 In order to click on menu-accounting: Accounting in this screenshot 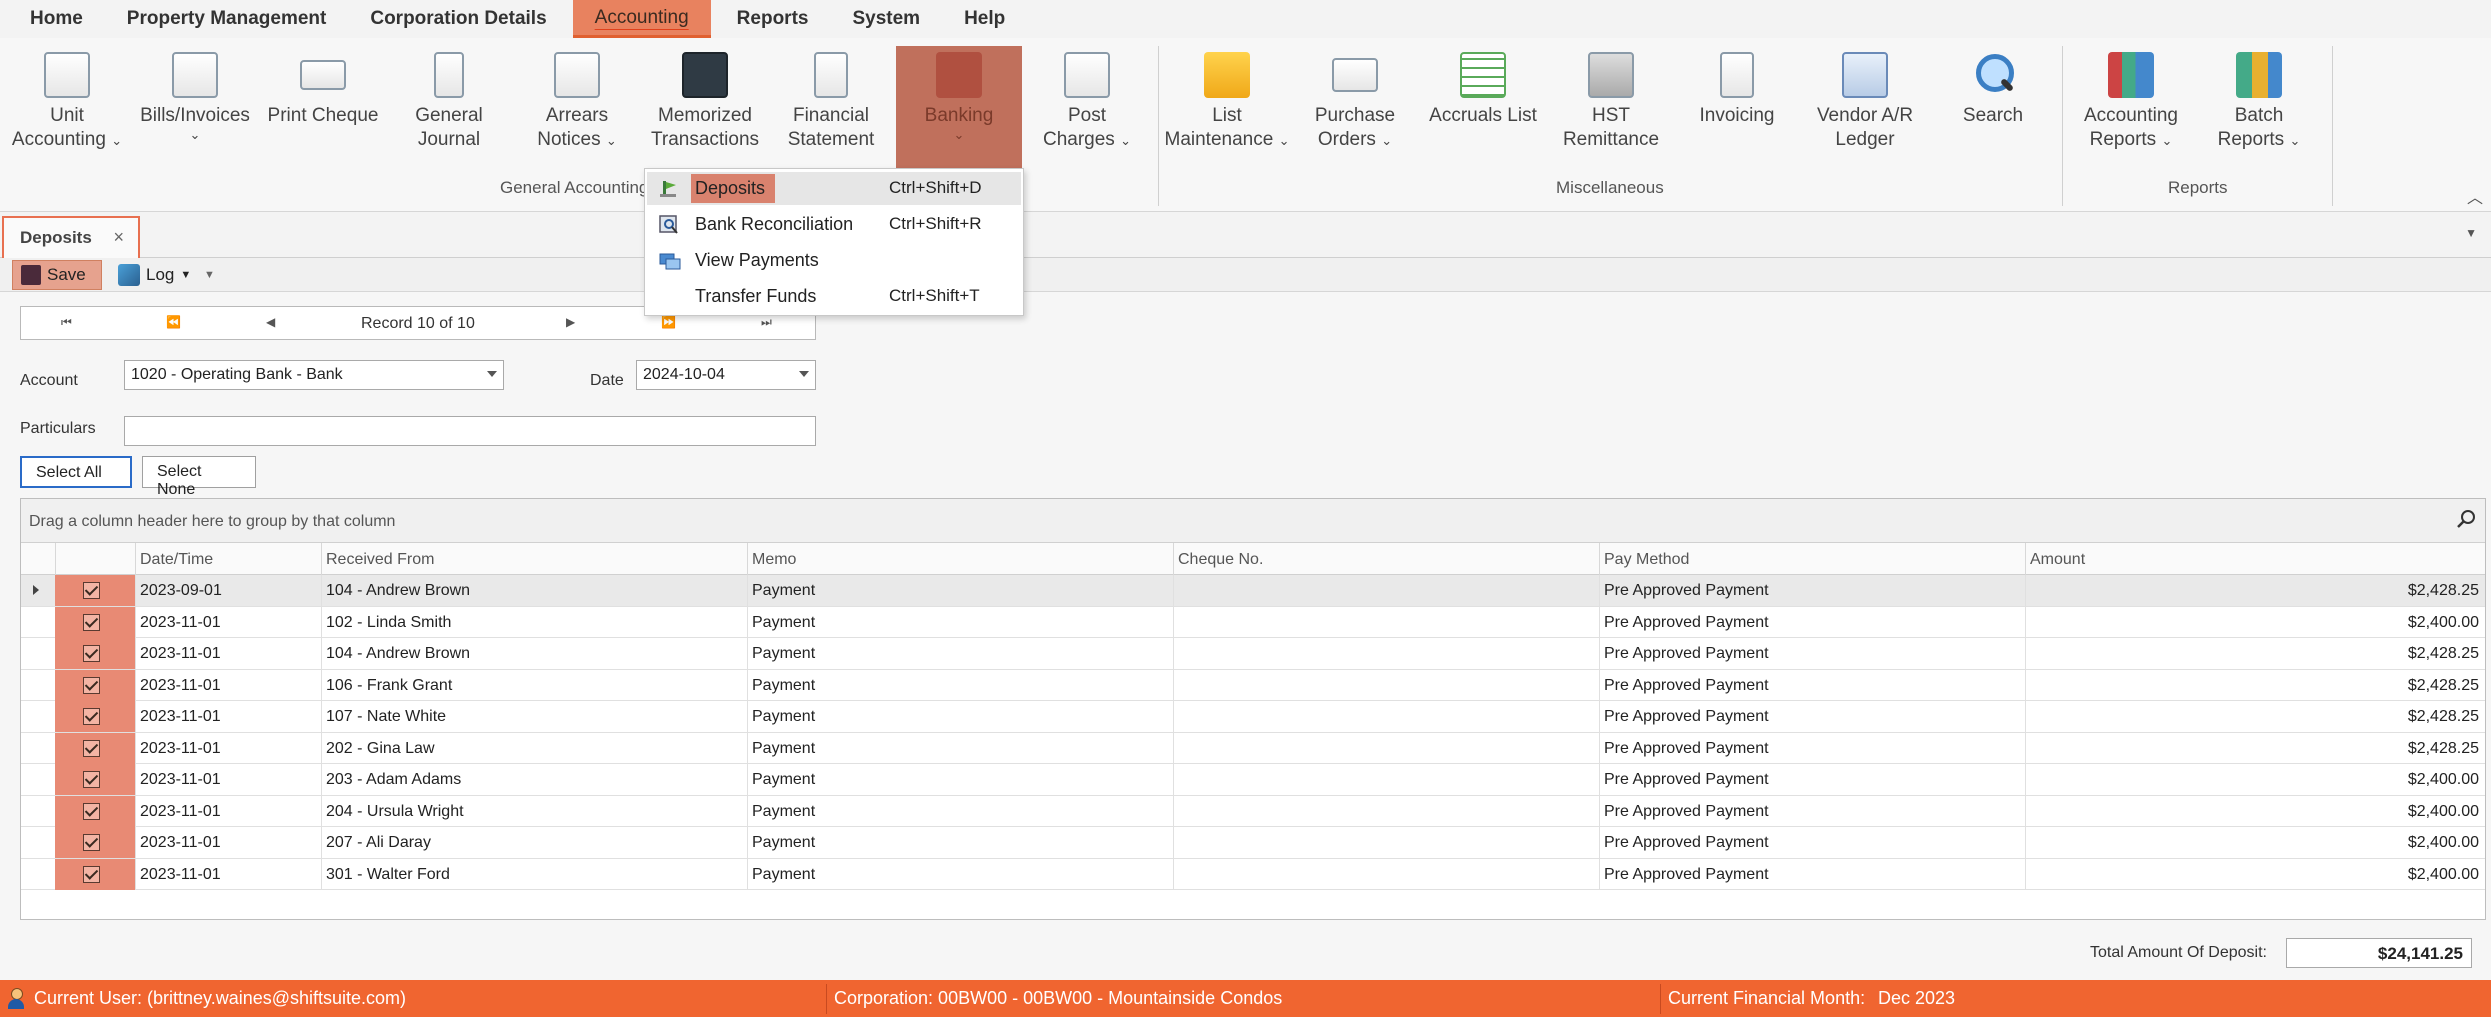, I will do `click(641, 19)`.